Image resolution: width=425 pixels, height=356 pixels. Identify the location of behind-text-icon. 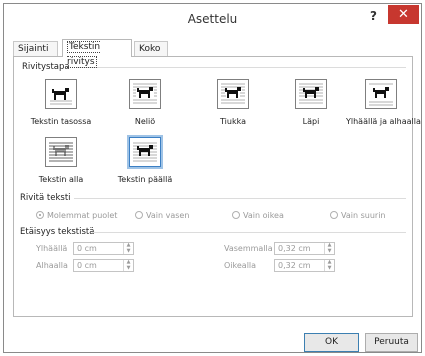
(61, 152).